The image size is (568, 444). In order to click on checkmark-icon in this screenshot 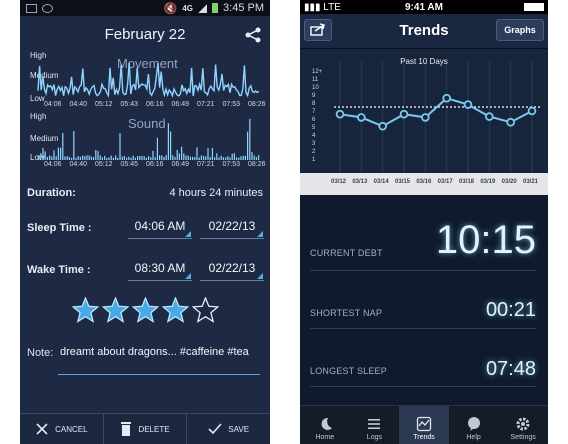, I will do `click(215, 429)`.